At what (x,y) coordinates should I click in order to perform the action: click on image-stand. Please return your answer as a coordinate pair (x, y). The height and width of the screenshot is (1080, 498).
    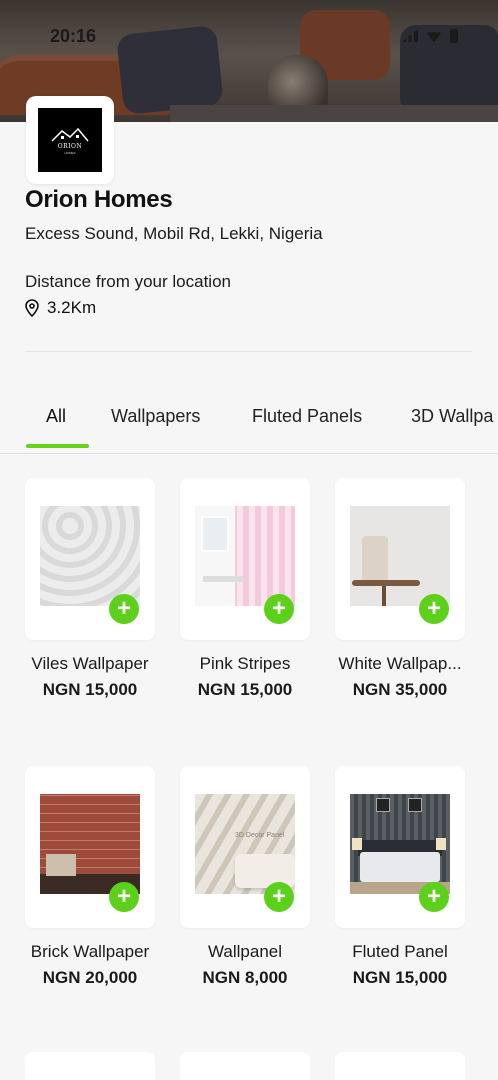
    Looking at the image, I should click on (386, 583).